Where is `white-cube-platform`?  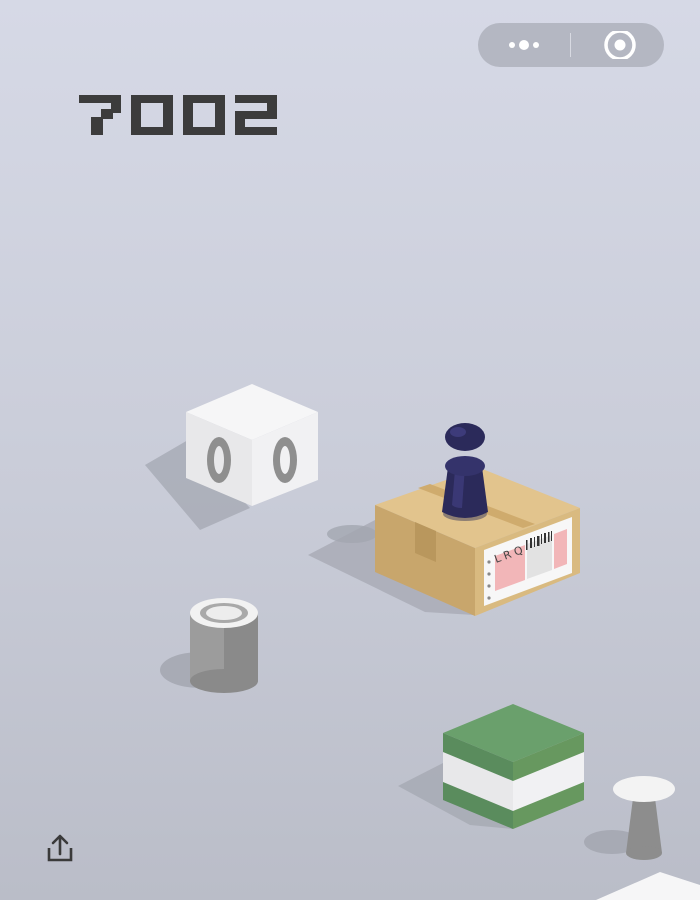 white-cube-platform is located at coordinates (231, 457).